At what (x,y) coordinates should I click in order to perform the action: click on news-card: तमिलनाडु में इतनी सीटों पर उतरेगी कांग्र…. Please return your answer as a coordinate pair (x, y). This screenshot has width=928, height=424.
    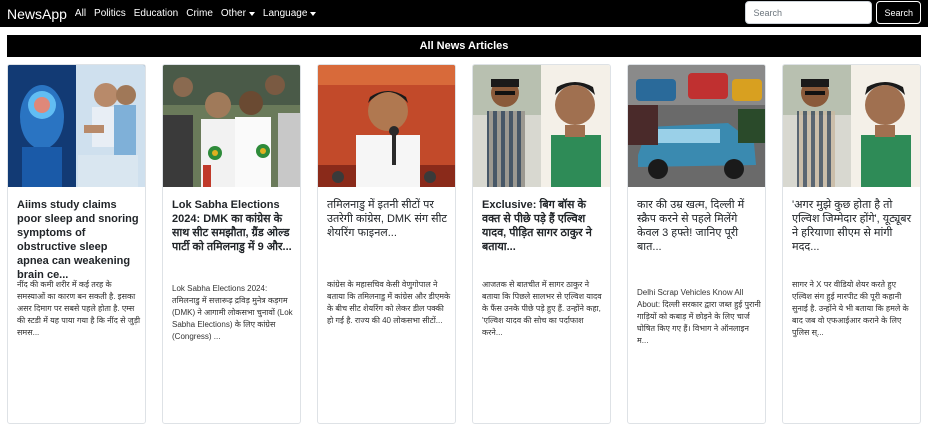
    Looking at the image, I should click on (386, 244).